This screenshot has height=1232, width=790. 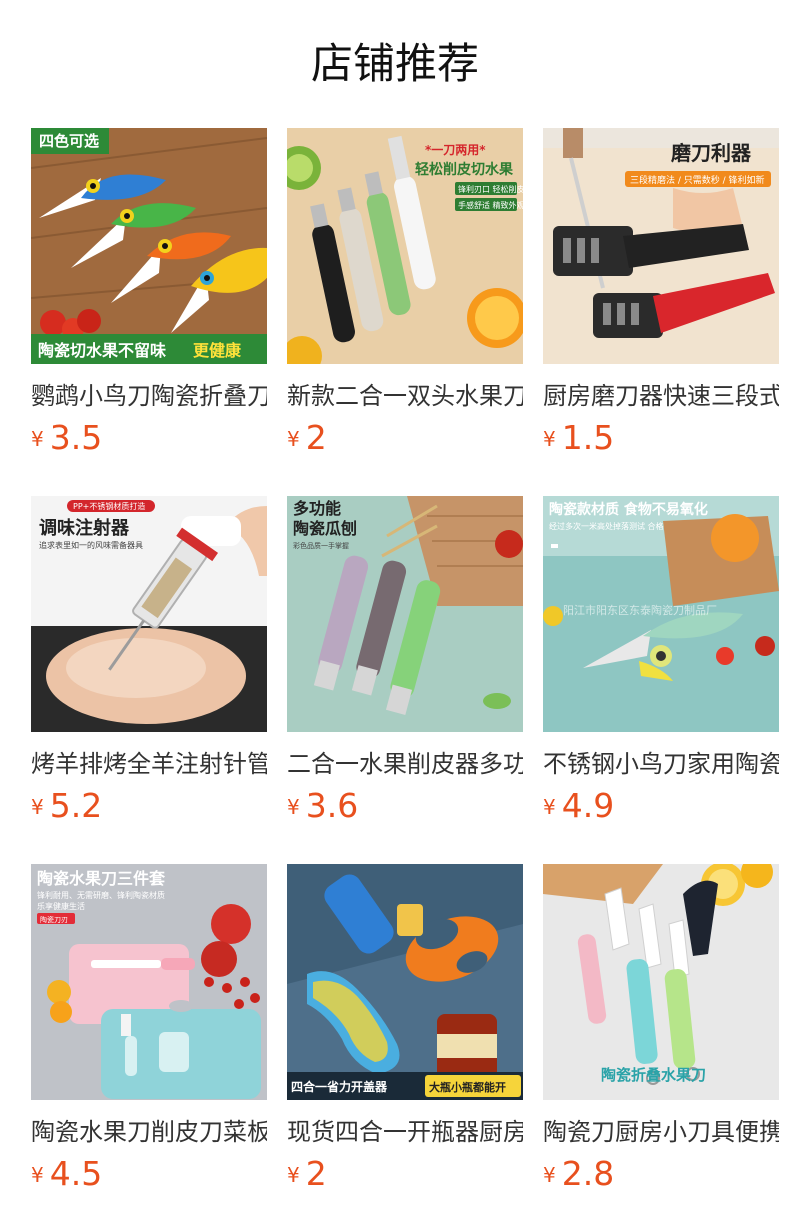 What do you see at coordinates (405, 614) in the screenshot?
I see `product-image: 多功能 陶瓷瓜刨 彩色品质一手掌握` at bounding box center [405, 614].